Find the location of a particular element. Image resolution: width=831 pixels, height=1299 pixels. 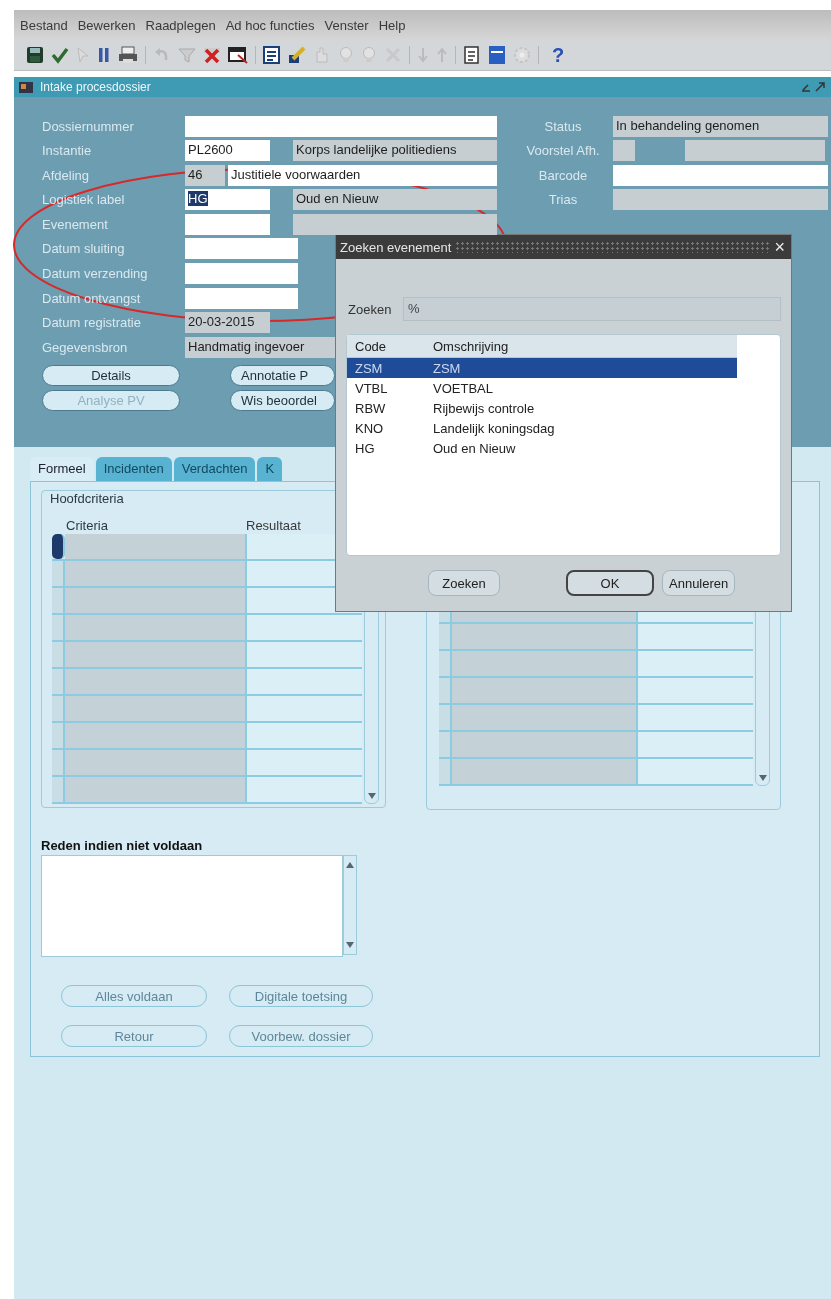

tab: Incidenten is located at coordinates (133, 469).